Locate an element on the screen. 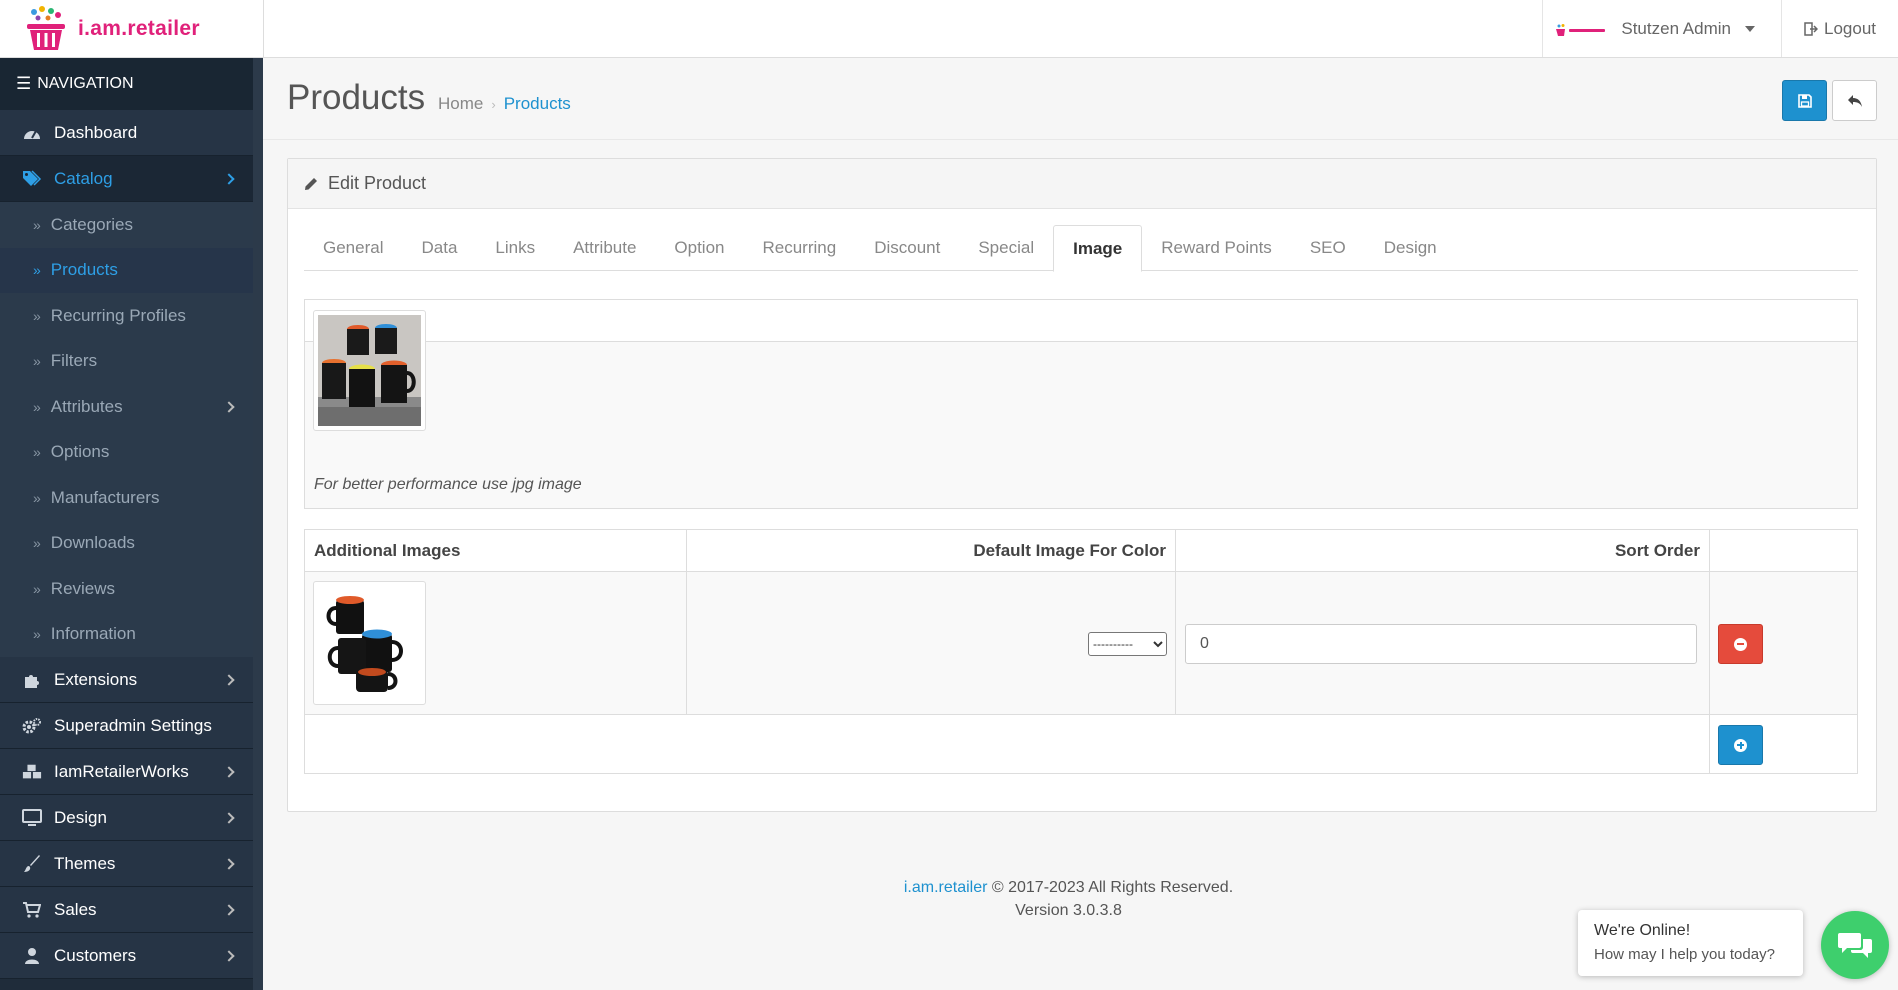 The image size is (1898, 990). sidebar-item-catalog: Catalog is located at coordinates (131, 179).